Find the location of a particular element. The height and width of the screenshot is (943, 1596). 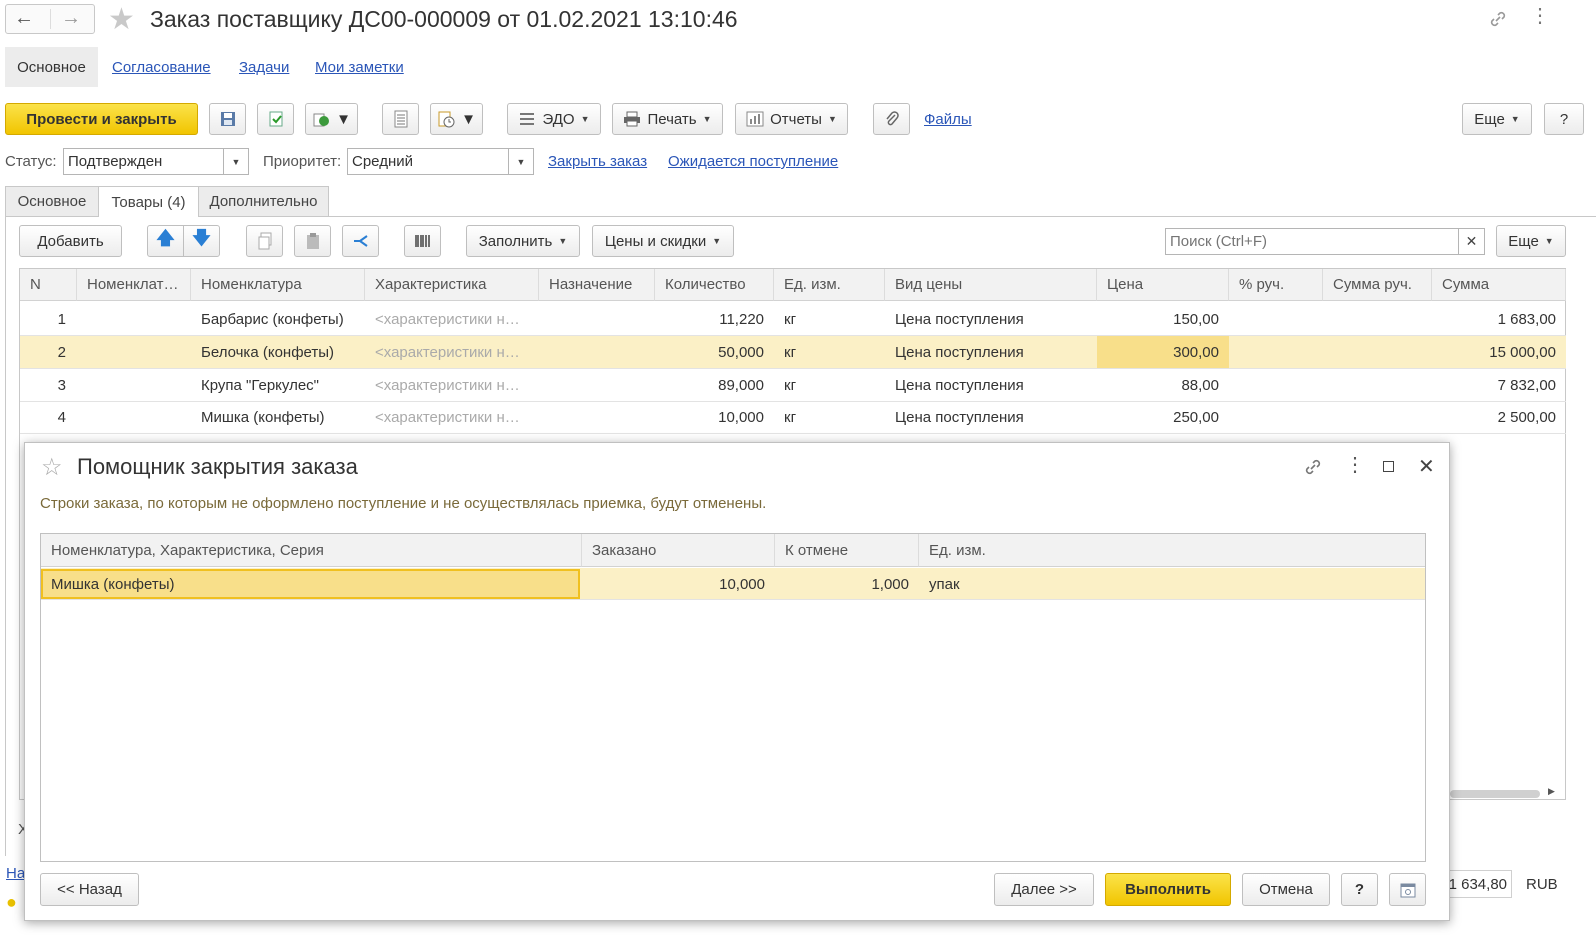

fill-button: Заполнить ▼ is located at coordinates (523, 241).